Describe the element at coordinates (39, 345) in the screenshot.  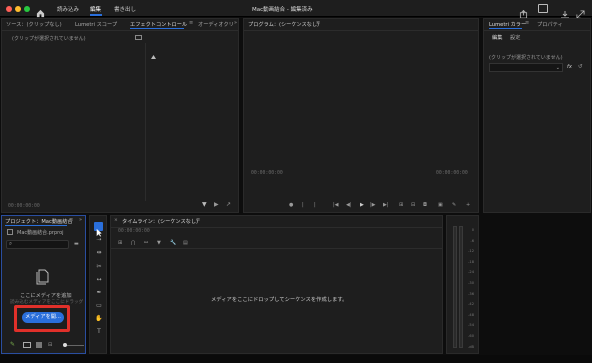
I see `icon-view-icon` at that location.